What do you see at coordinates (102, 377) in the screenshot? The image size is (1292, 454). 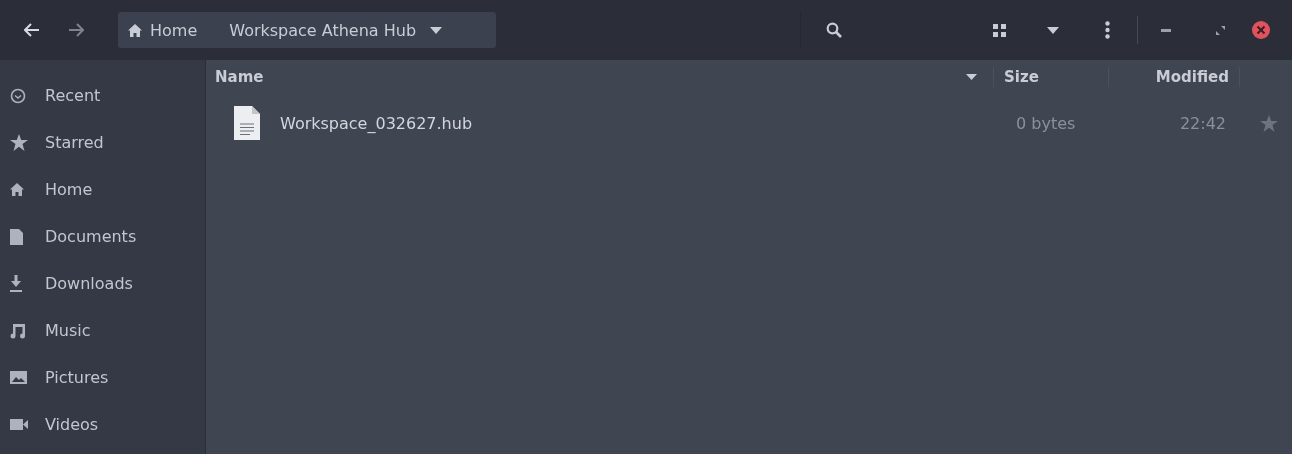 I see `sidebar-item: Pictures` at bounding box center [102, 377].